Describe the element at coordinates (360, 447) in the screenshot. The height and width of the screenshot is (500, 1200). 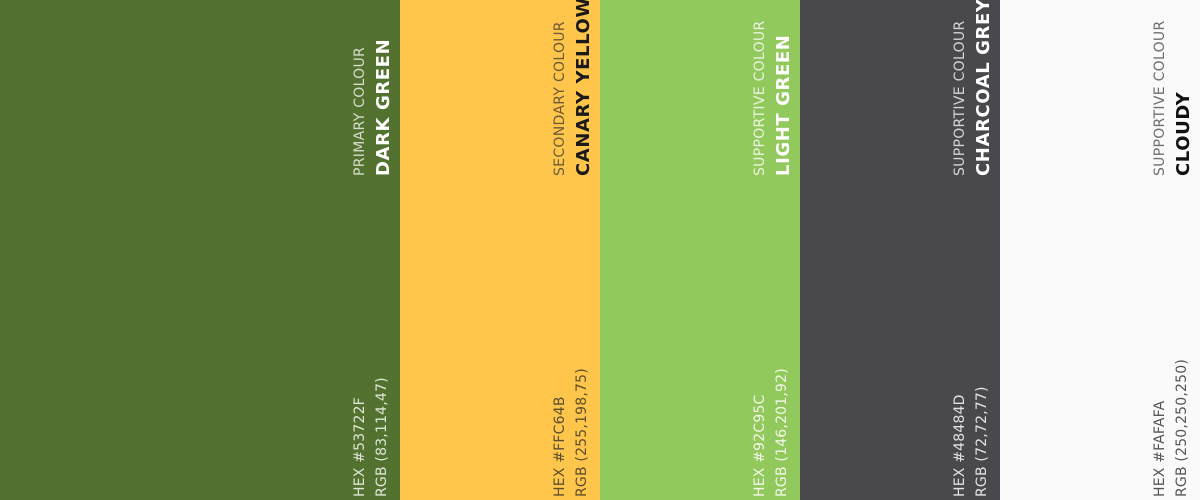
I see `swatch-hex-value: HEX #53722F` at that location.